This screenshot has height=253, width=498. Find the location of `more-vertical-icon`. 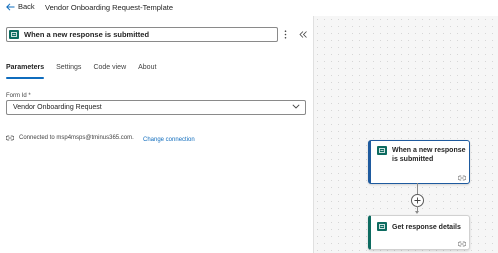

more-vertical-icon is located at coordinates (285, 34).